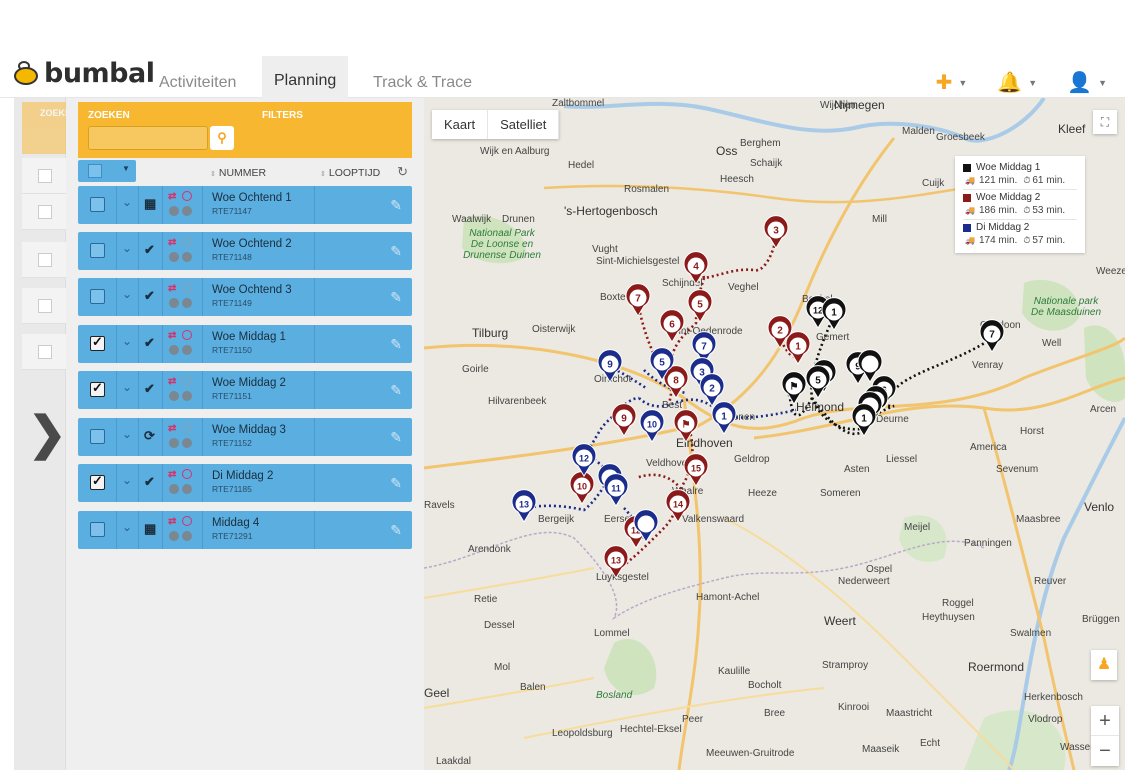 This screenshot has width=1125, height=770. Describe the element at coordinates (460, 124) in the screenshot. I see `map-type-kaart: Kaart` at that location.